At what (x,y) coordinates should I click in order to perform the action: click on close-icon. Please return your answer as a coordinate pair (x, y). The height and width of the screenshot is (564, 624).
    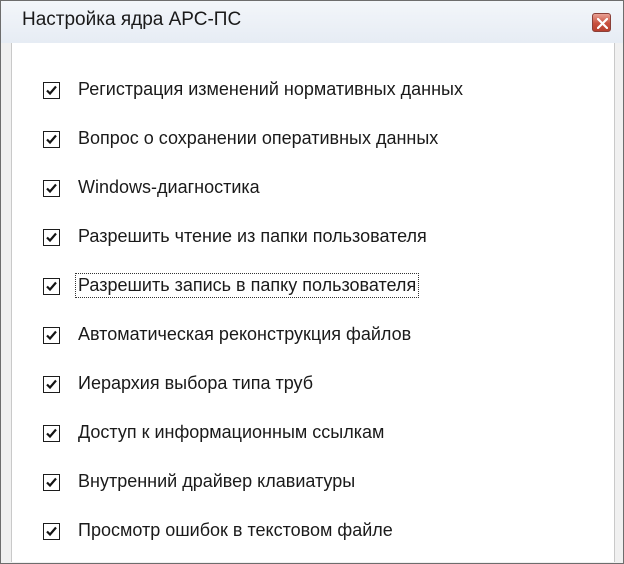
    Looking at the image, I should click on (602, 23).